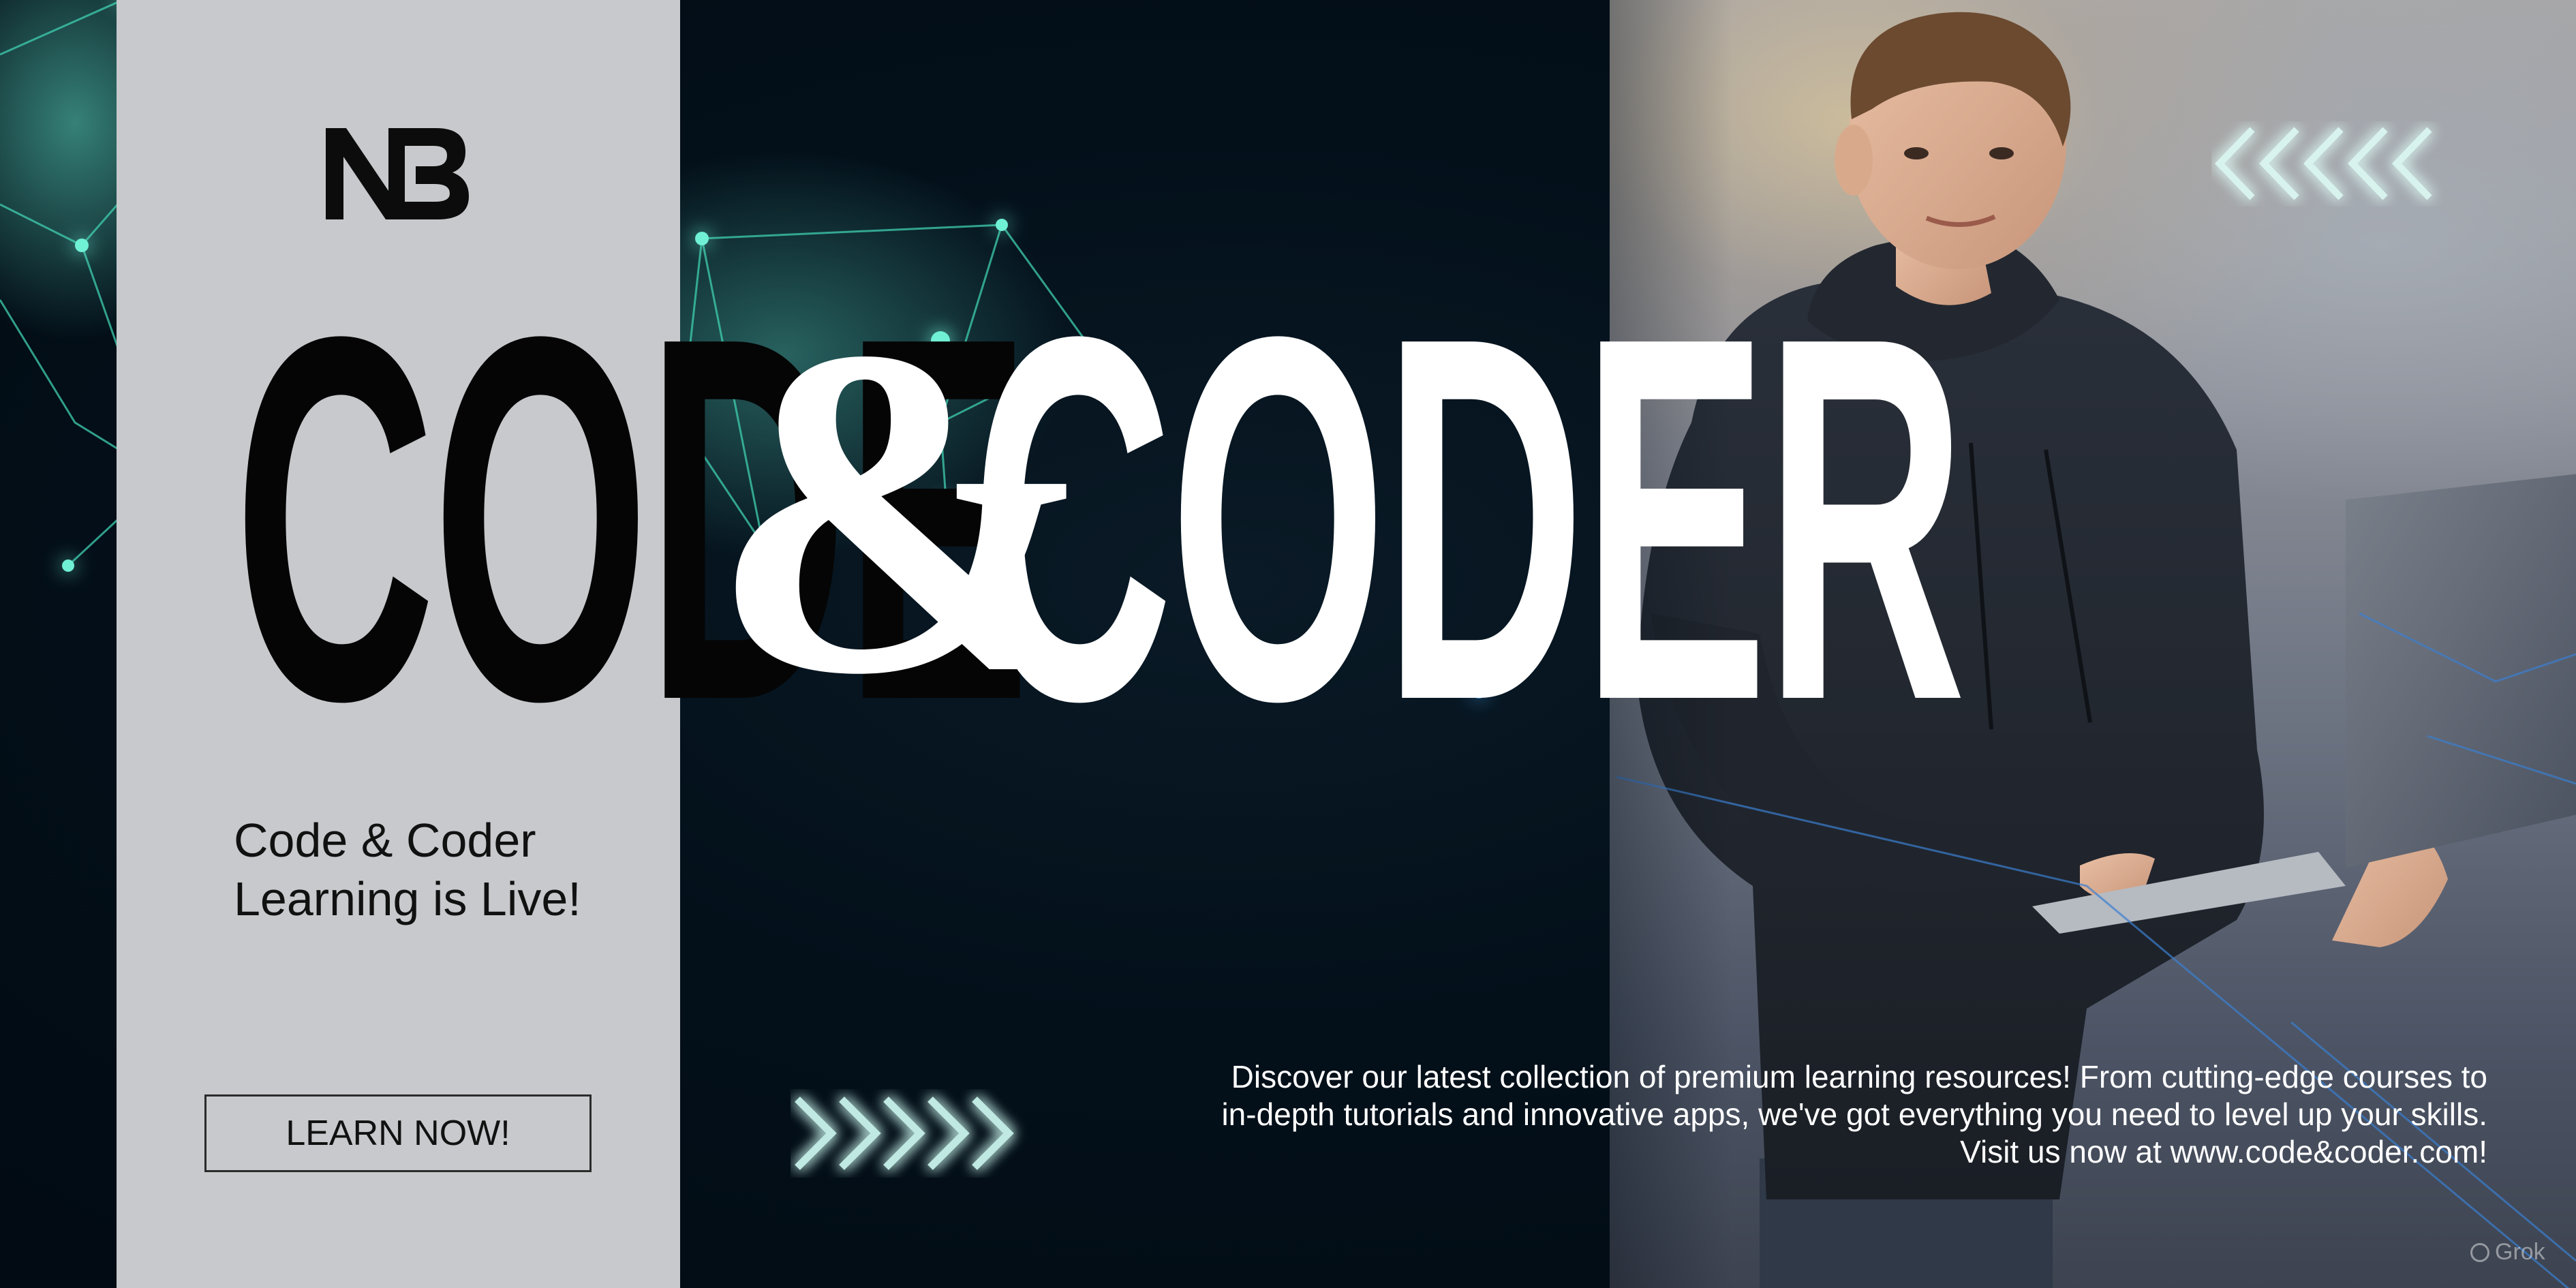 This screenshot has width=2576, height=1288. I want to click on tagline: Code & Coder Learning is Live!, so click(407, 869).